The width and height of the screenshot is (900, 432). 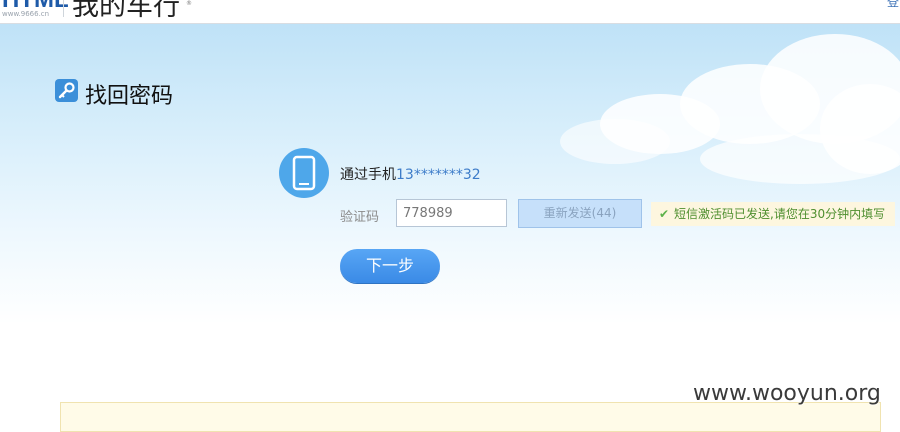 What do you see at coordinates (390, 266) in the screenshot?
I see `next-step-button: 下一步` at bounding box center [390, 266].